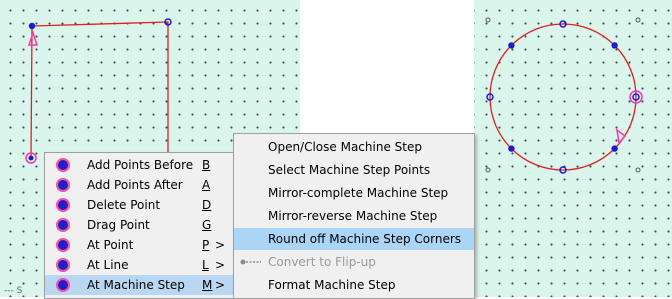  Describe the element at coordinates (332, 285) in the screenshot. I see `submenu-item-label: Format Machine Step` at that location.